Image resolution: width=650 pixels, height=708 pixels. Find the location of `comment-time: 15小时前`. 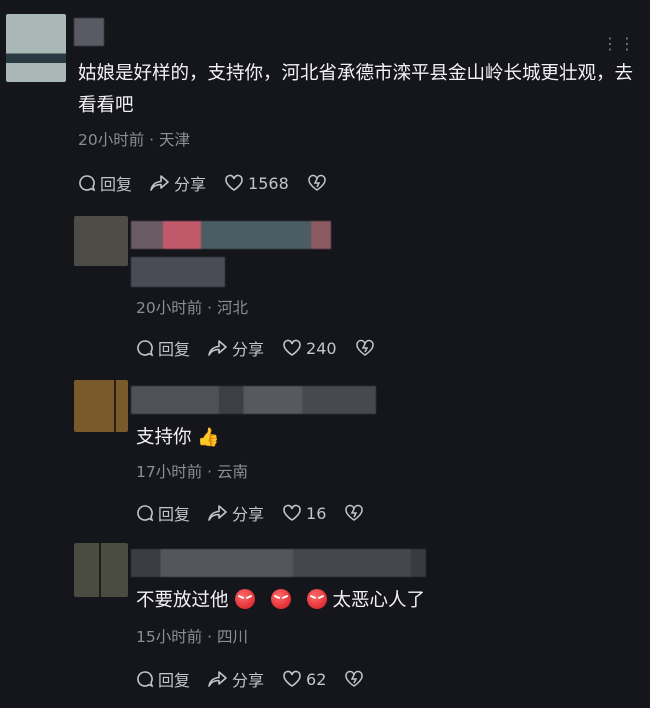

comment-time: 15小时前 is located at coordinates (169, 637).